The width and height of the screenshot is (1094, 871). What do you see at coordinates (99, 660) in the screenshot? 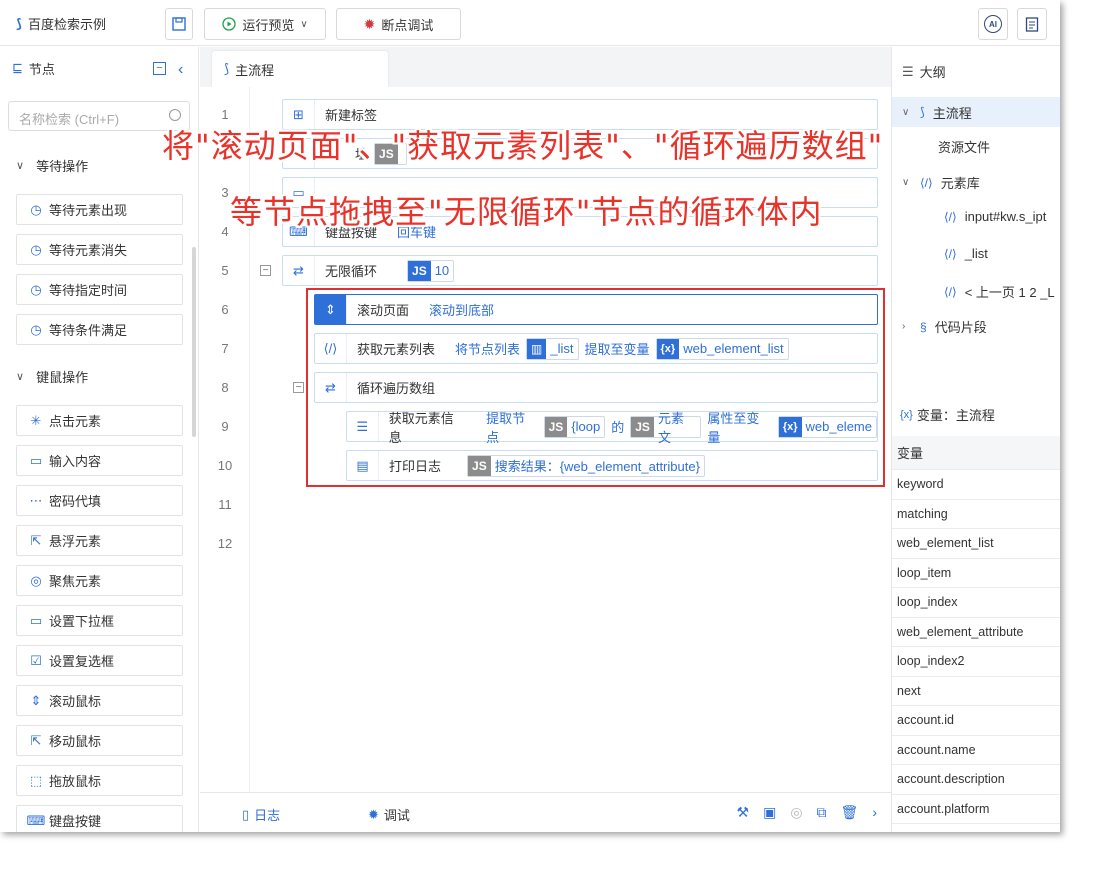
I see `node-set-checkbox: ☑ 设置复选框` at bounding box center [99, 660].